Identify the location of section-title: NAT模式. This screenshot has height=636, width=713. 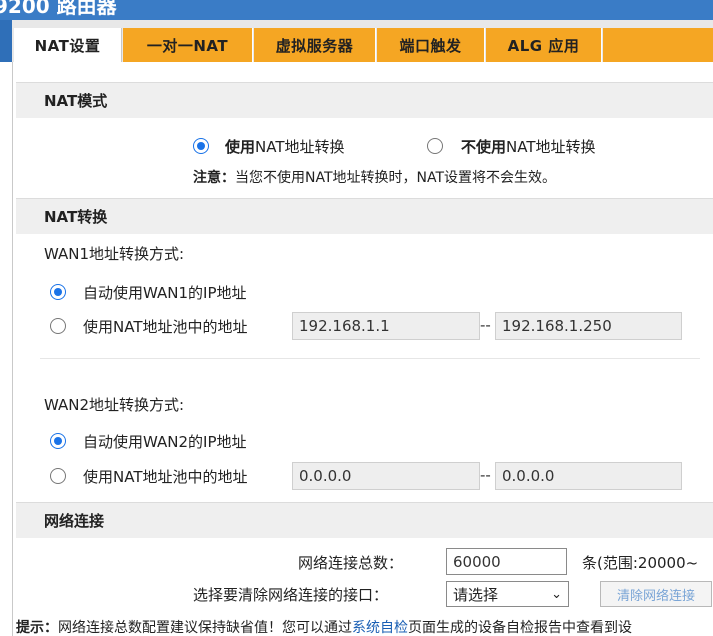
(76, 101).